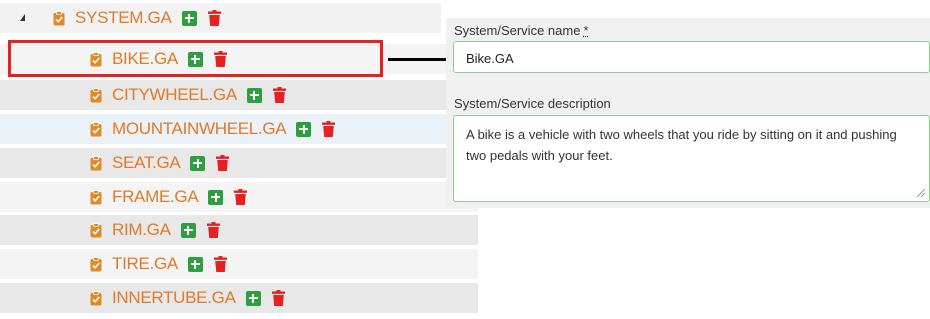 This screenshot has width=930, height=319. I want to click on tree-node-innertube: INNERTUBE.GA, so click(239, 298).